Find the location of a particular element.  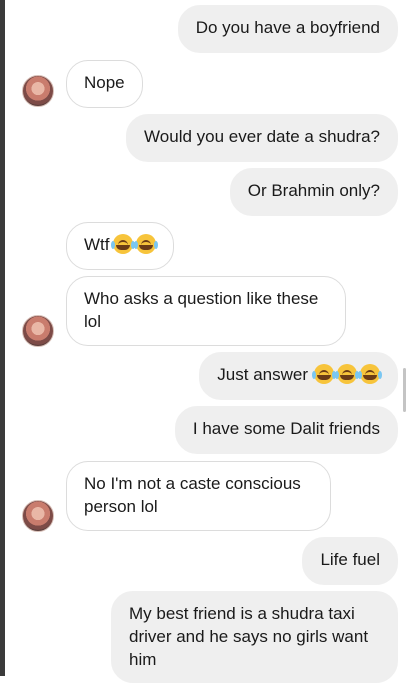

message-text: Nope is located at coordinates (104, 82).